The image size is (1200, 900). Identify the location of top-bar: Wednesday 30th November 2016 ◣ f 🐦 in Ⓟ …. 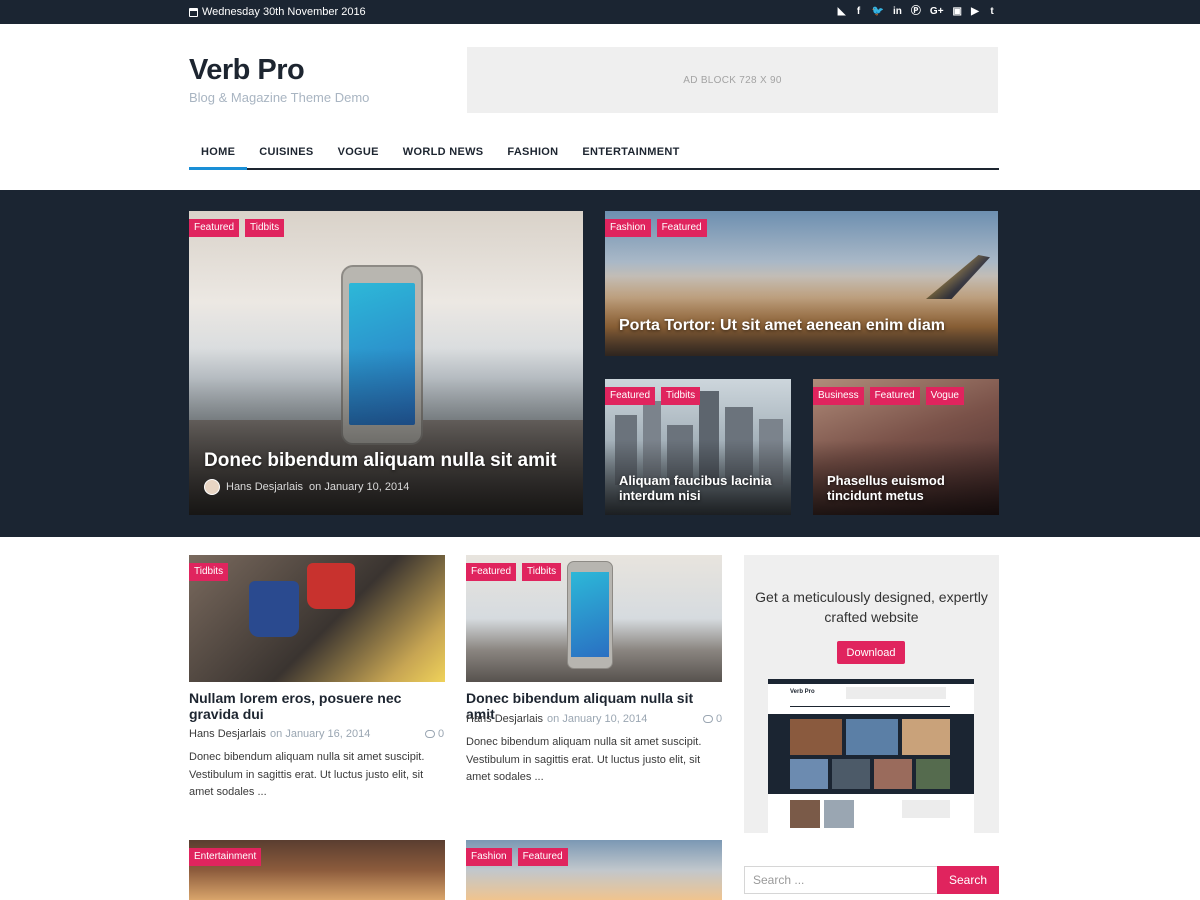
(600, 12).